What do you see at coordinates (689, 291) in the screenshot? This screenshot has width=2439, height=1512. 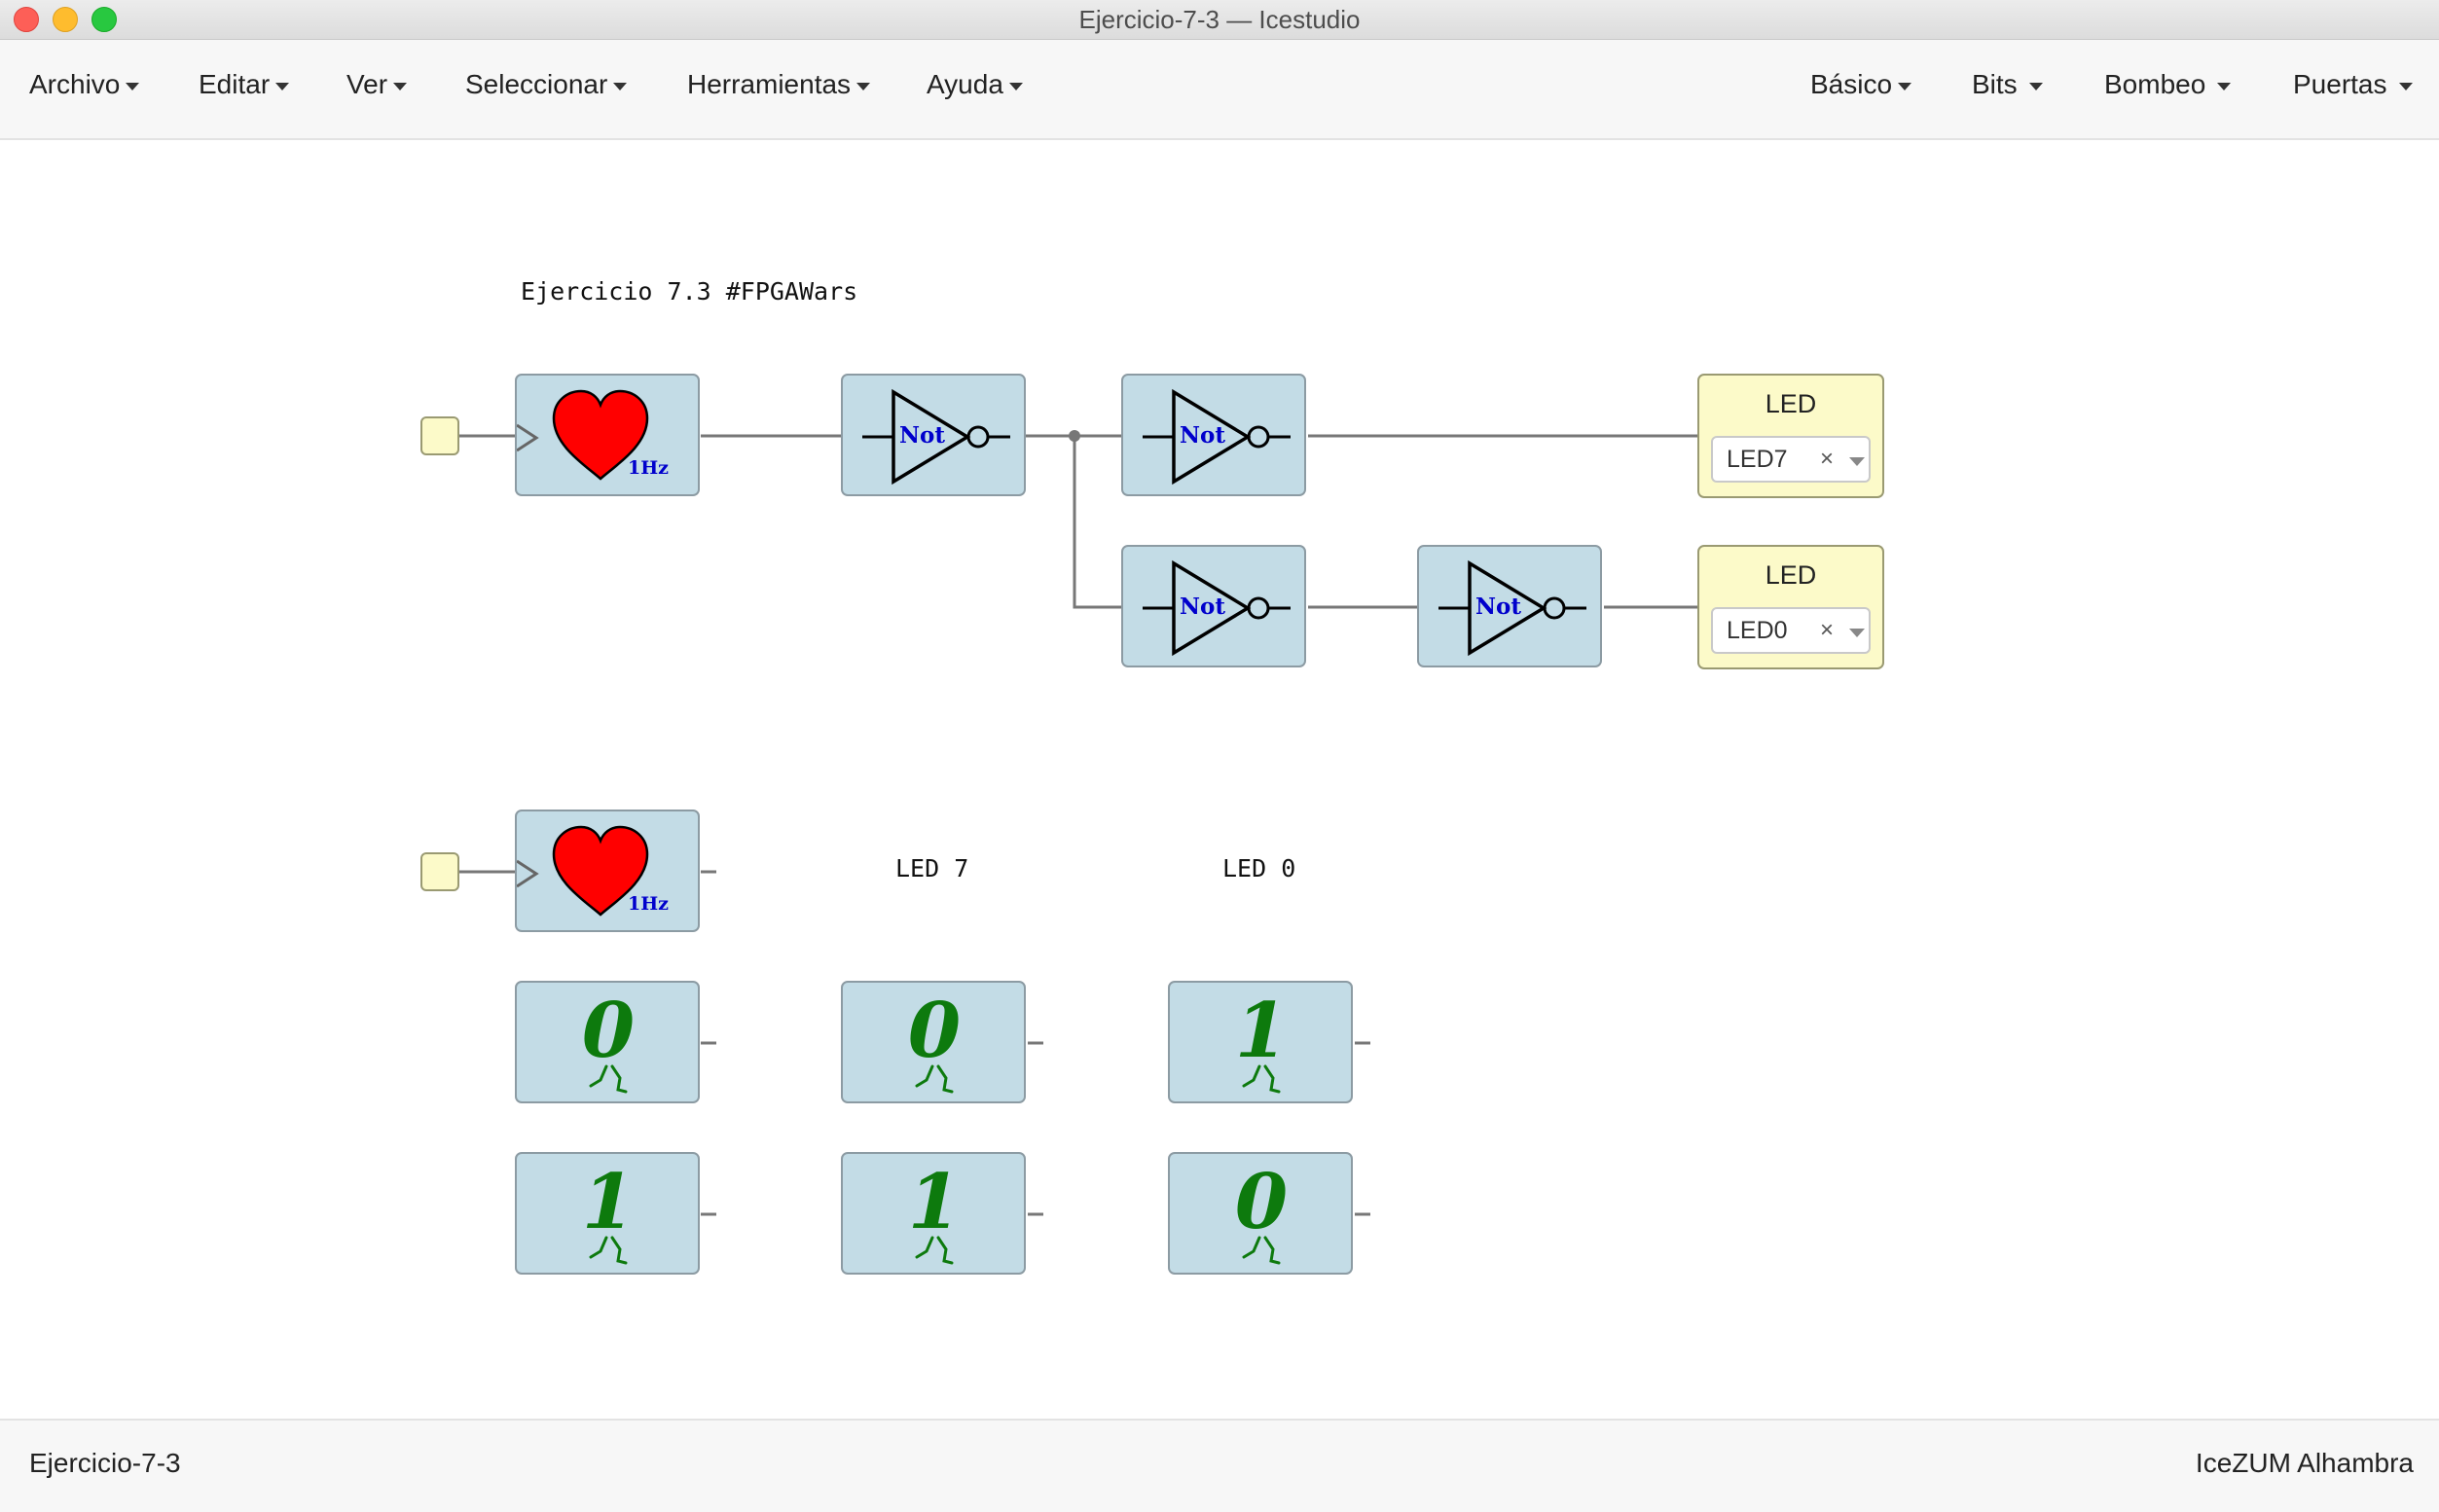 I see `comment-line-1: Ejercicio 7.3 #FPGAWars` at bounding box center [689, 291].